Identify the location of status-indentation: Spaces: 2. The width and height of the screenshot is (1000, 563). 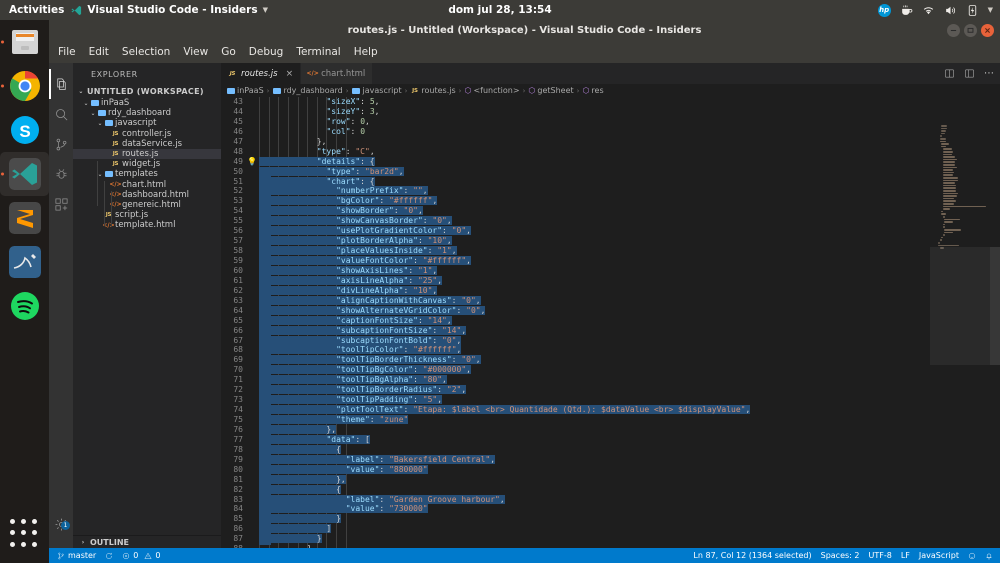
(840, 555).